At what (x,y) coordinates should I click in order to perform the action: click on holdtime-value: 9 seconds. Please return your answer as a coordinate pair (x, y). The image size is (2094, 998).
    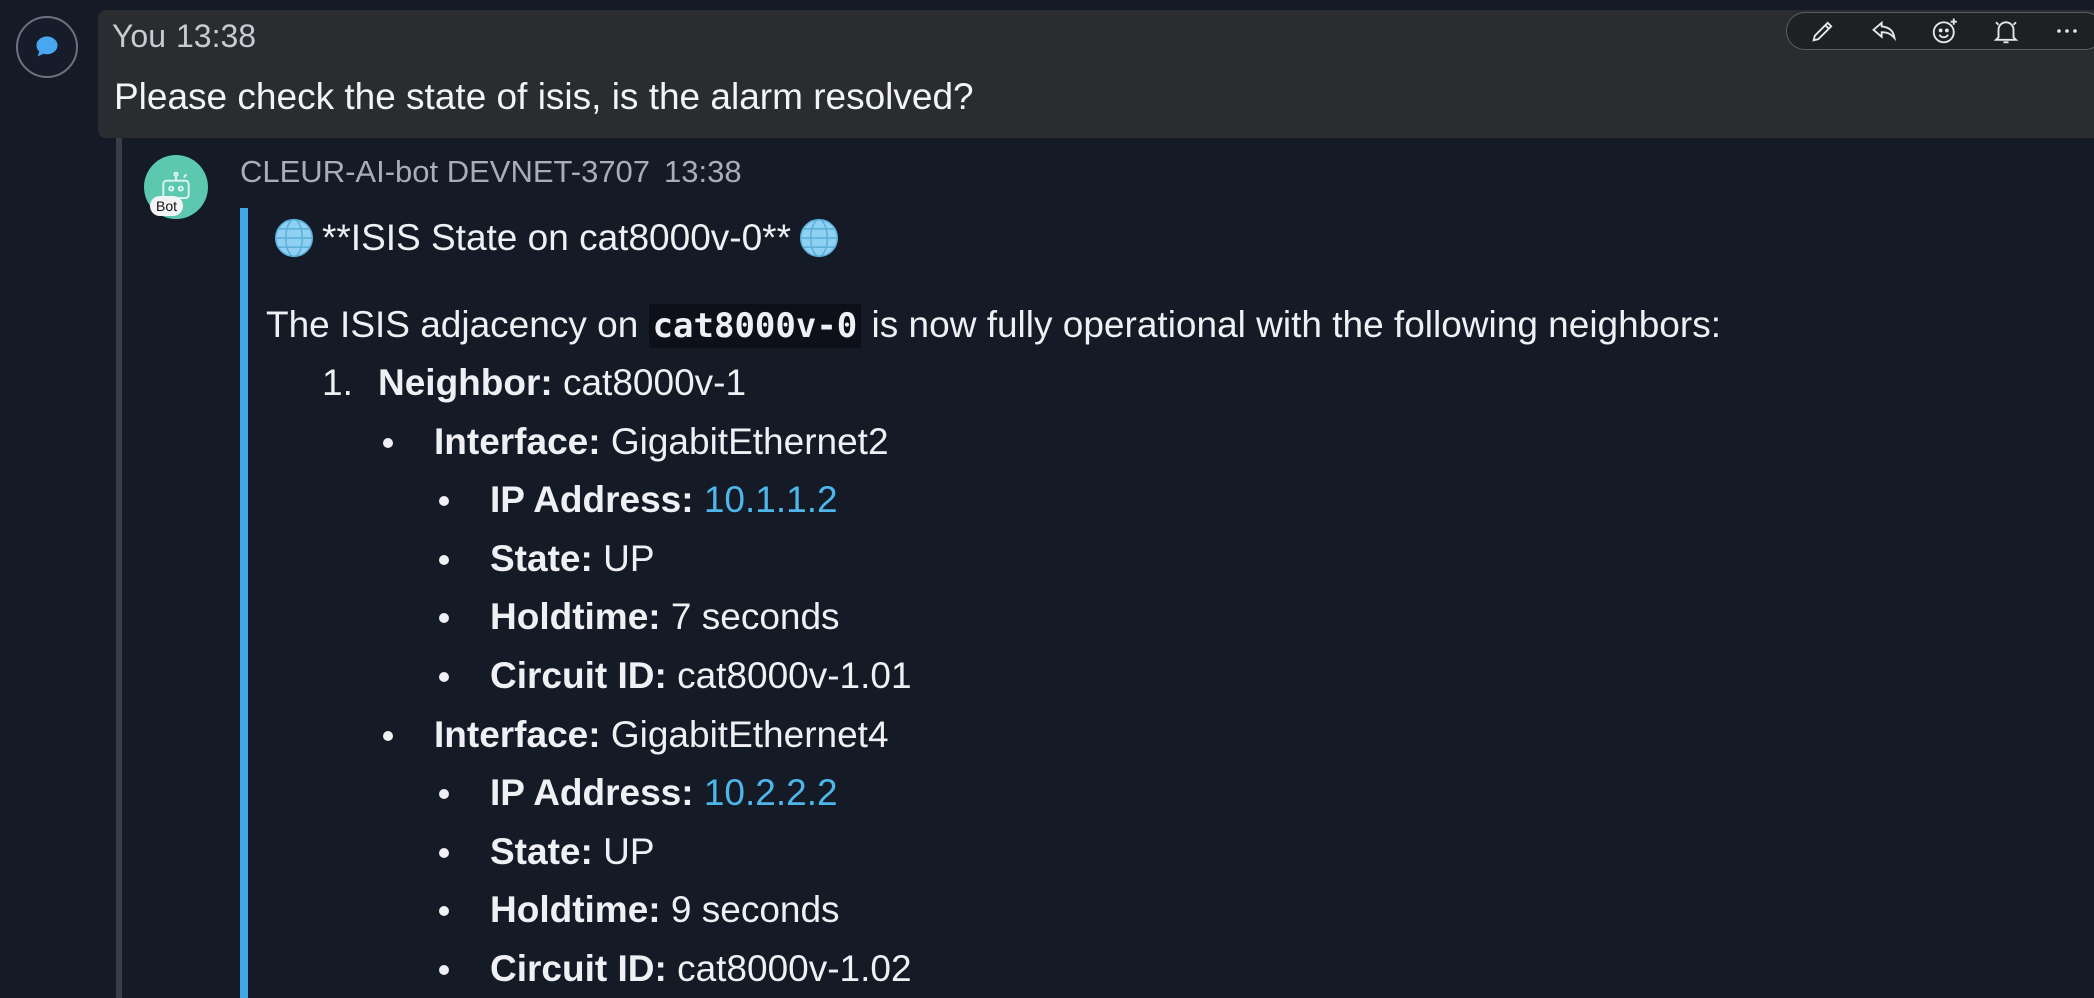
    Looking at the image, I should click on (755, 910).